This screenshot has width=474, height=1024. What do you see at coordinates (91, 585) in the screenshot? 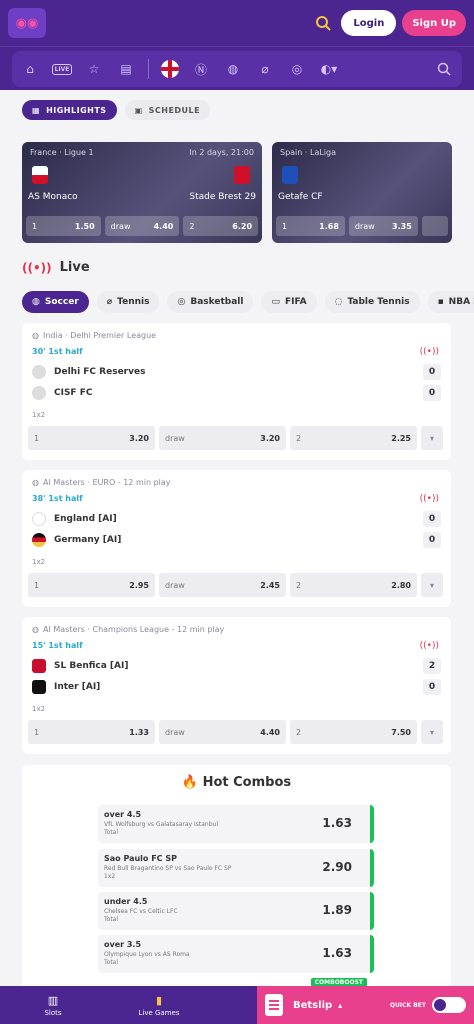
I see `odd-home-button: 1 2.95` at bounding box center [91, 585].